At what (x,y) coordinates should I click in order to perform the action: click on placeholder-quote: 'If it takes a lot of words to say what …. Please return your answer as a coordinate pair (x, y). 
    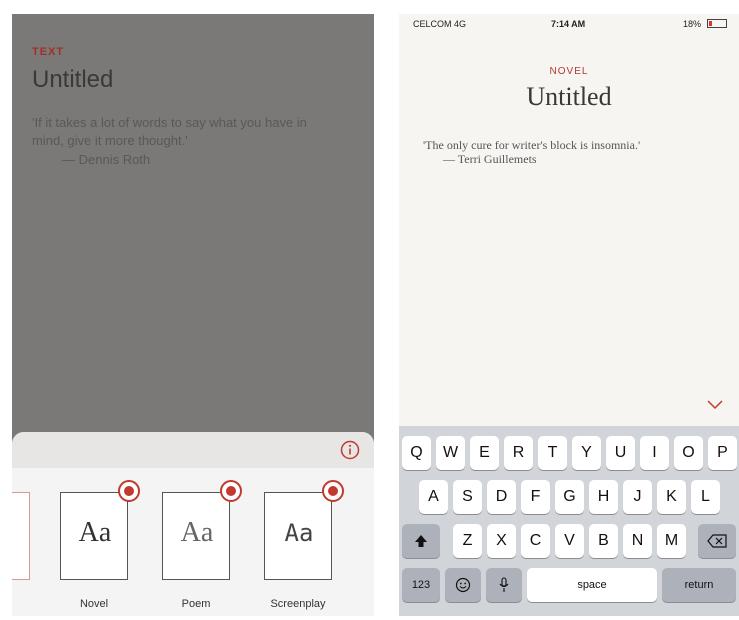
    Looking at the image, I should click on (169, 131).